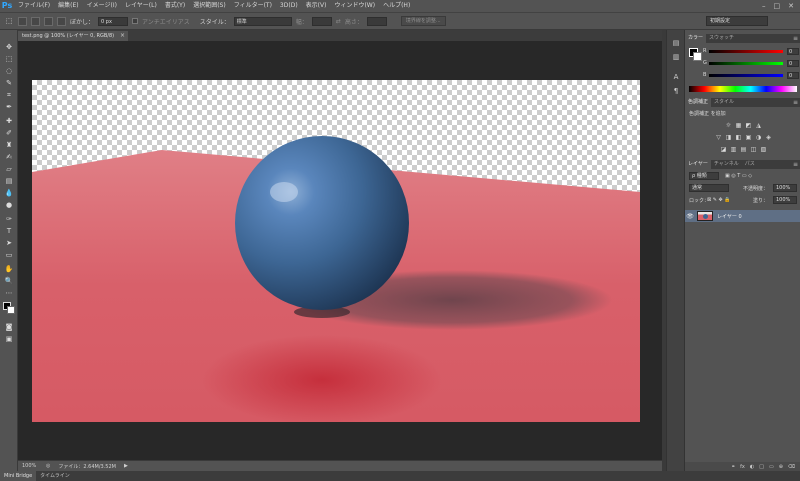 The width and height of the screenshot is (800, 481). Describe the element at coordinates (758, 137) in the screenshot. I see `photo-filter-adjust-icon: ◑` at that location.